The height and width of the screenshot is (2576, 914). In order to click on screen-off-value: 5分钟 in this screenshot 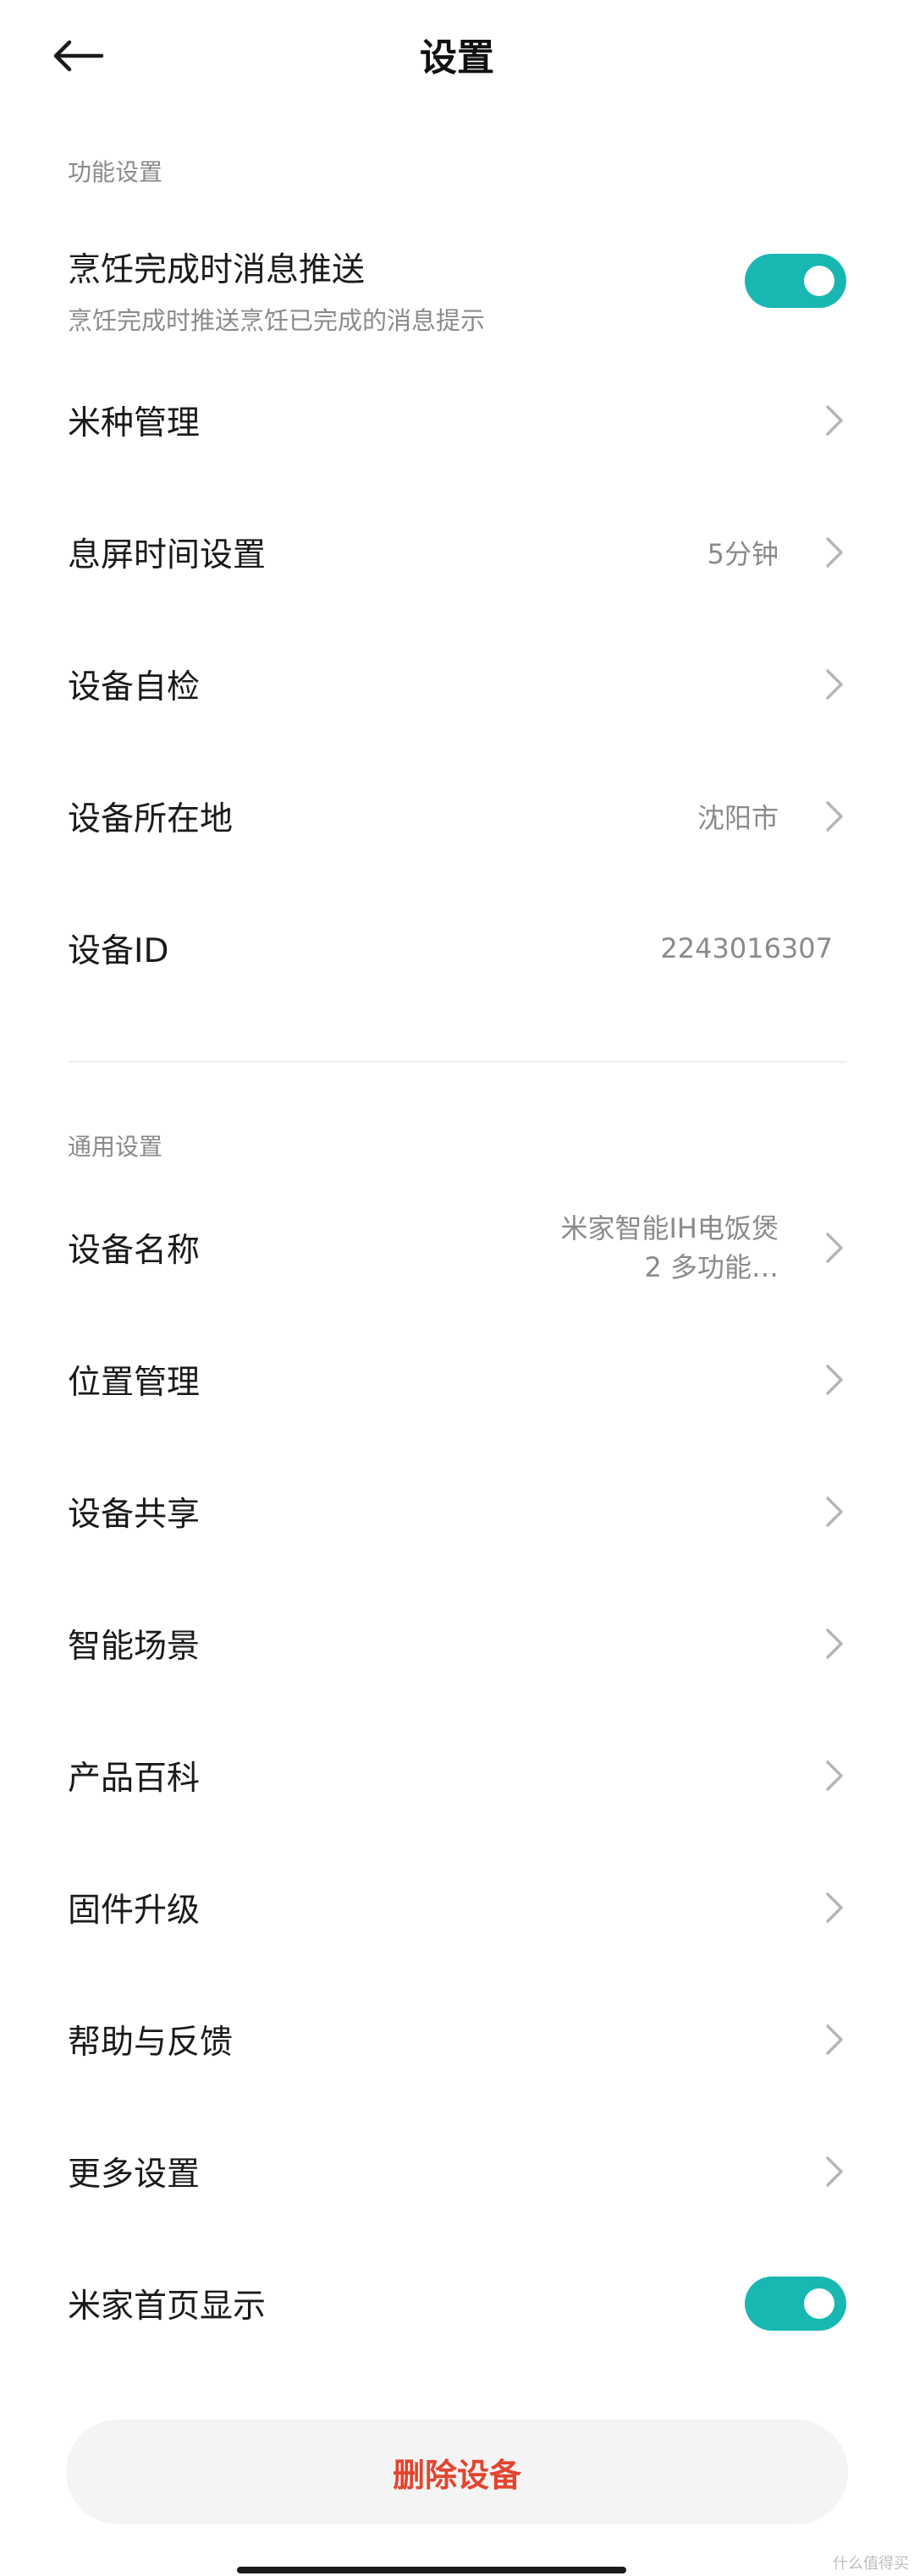, I will do `click(743, 554)`.